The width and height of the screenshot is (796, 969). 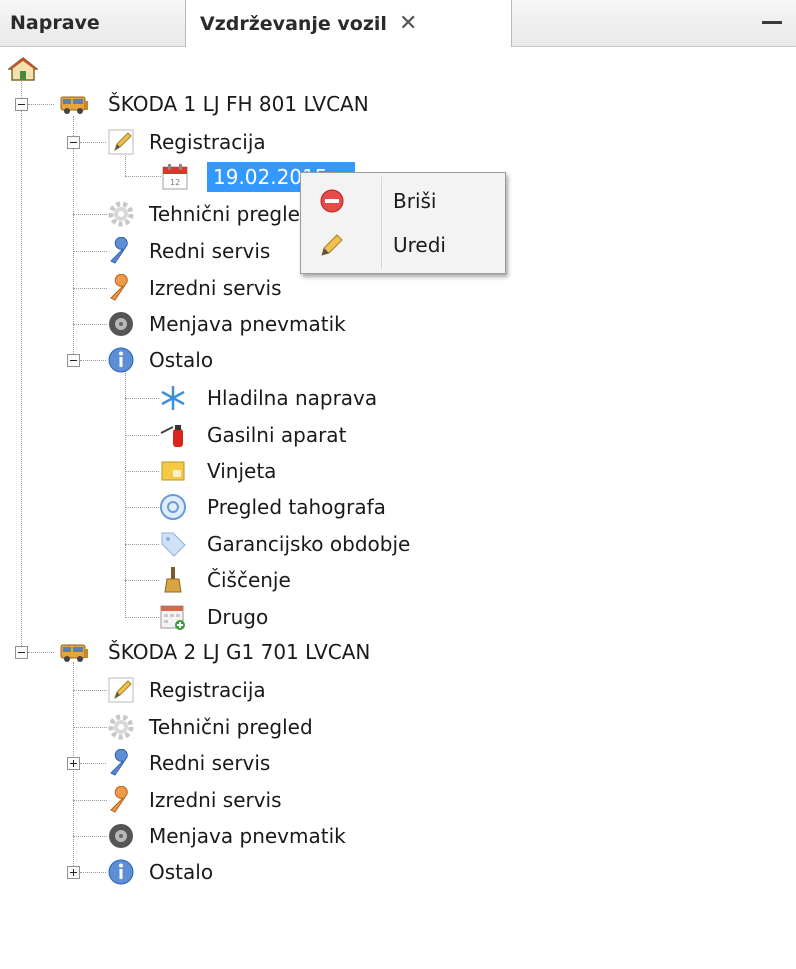 I want to click on snowflake-icon, so click(x=173, y=398).